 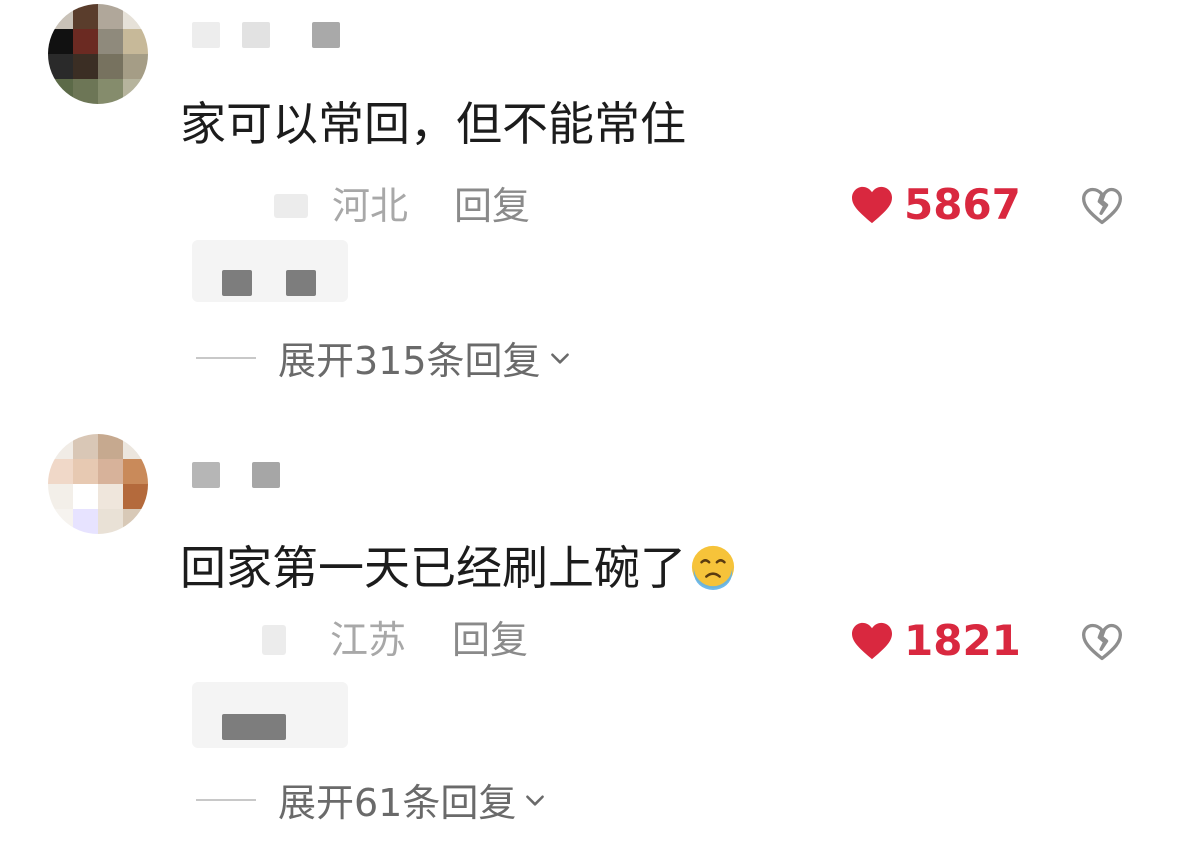 I want to click on expand-replies-button: 展开61条回复, so click(x=372, y=799).